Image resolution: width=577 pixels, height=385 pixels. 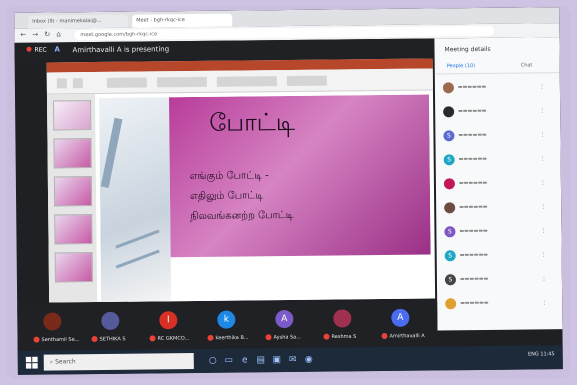 What do you see at coordinates (23, 35) in the screenshot?
I see `back-icon: ←` at bounding box center [23, 35].